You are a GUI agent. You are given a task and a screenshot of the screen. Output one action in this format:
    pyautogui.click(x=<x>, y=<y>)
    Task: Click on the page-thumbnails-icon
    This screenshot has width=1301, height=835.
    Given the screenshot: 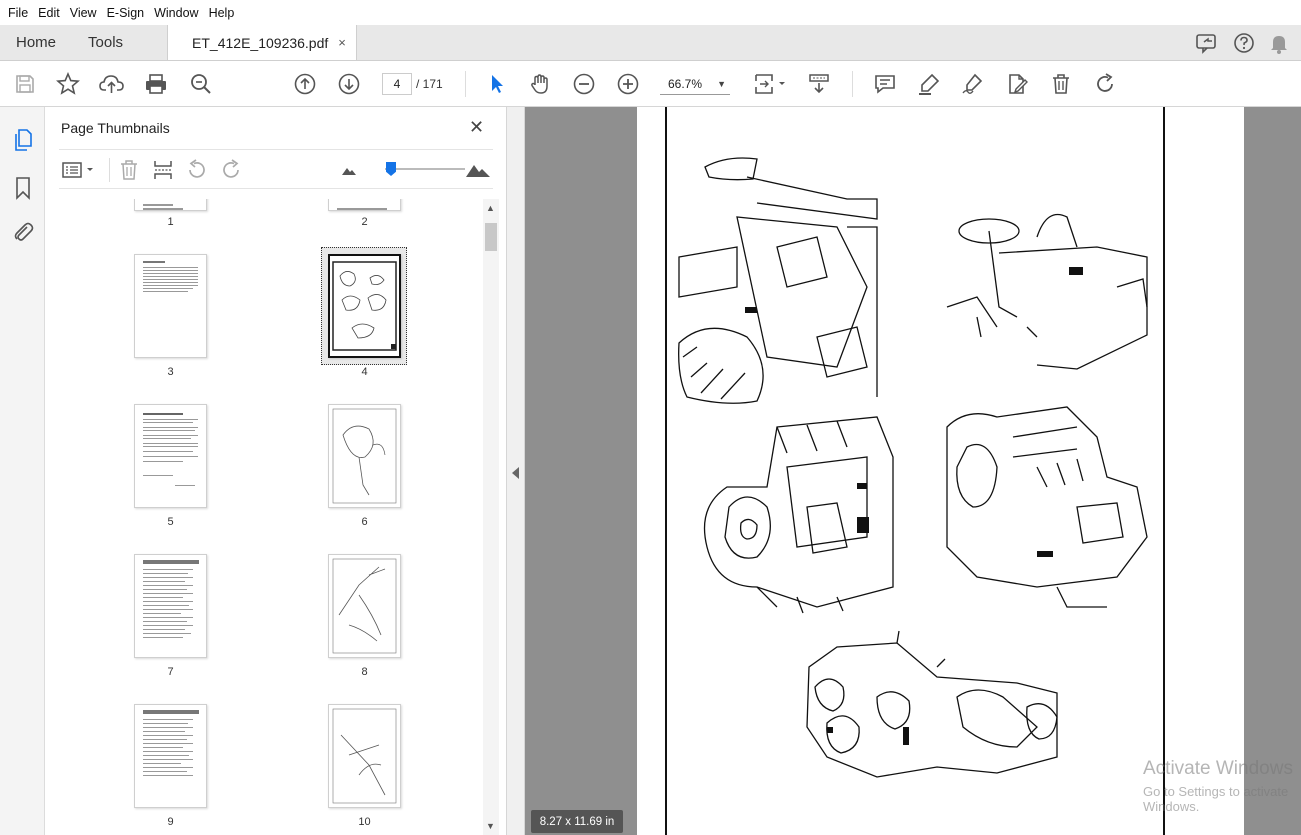 What is the action you would take?
    pyautogui.click(x=23, y=140)
    